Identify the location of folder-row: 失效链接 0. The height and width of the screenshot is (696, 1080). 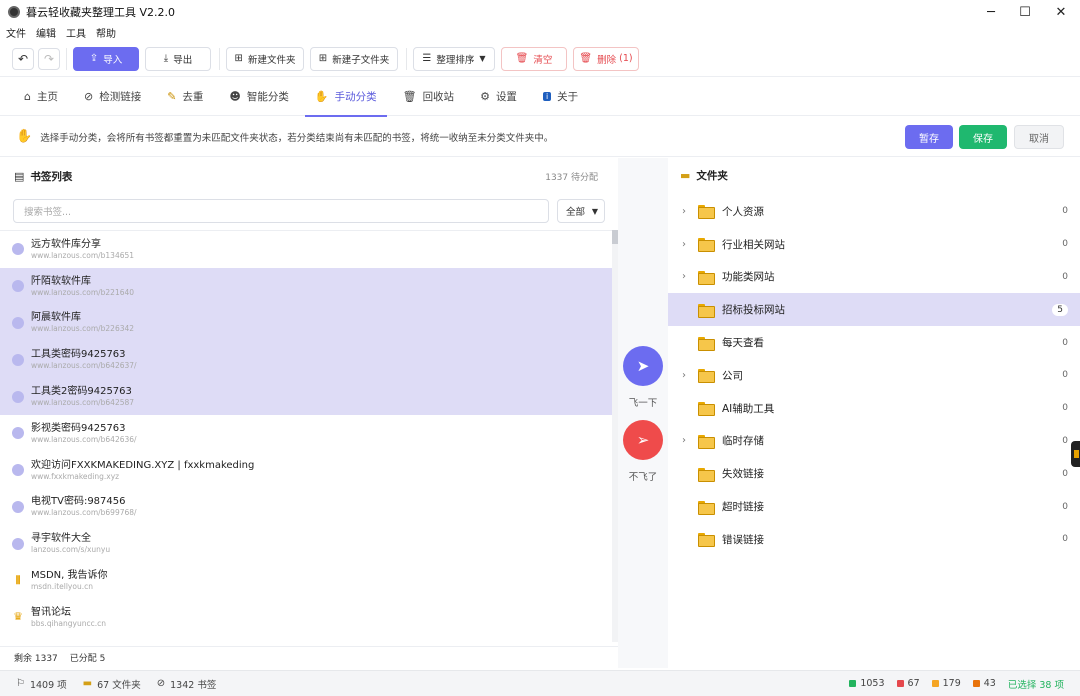
(874, 473).